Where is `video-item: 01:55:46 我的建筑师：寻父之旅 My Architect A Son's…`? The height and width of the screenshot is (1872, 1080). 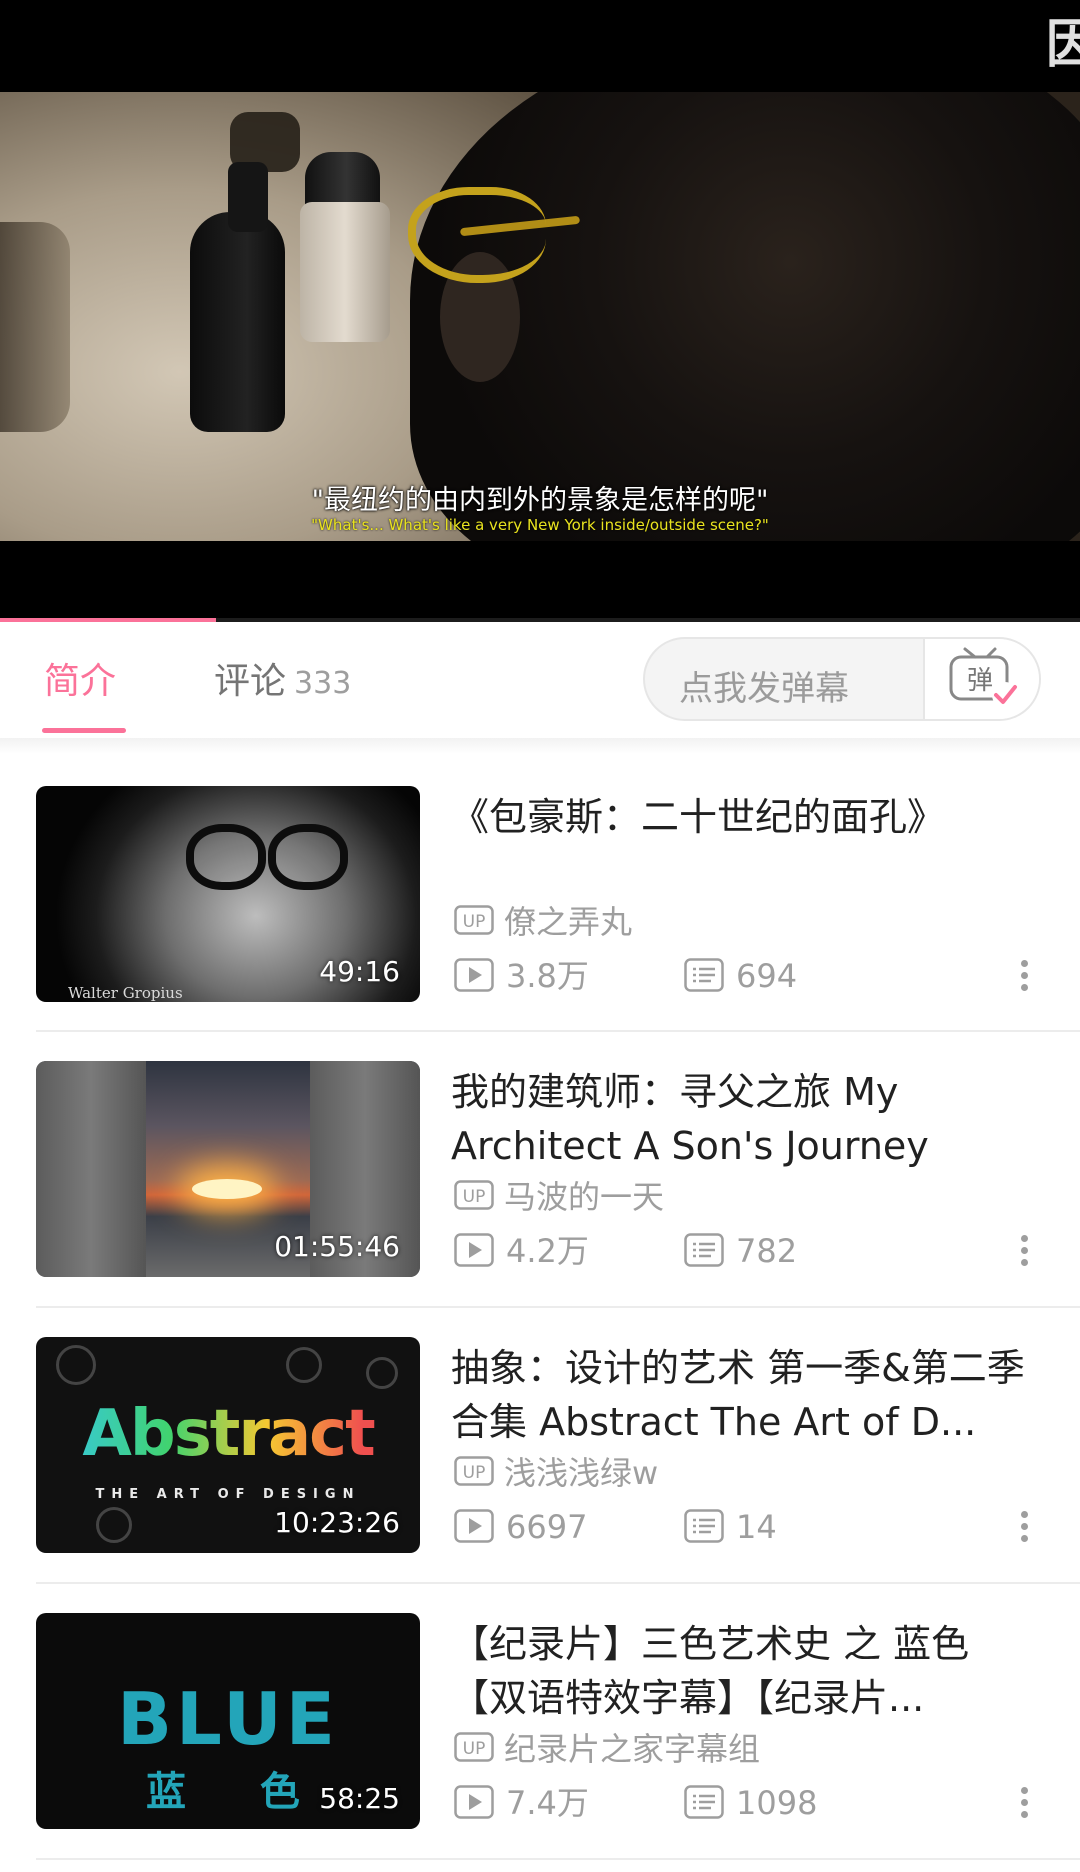
video-item: 01:55:46 我的建筑师：寻父之旅 My Architect A Son's… is located at coordinates (540, 1169).